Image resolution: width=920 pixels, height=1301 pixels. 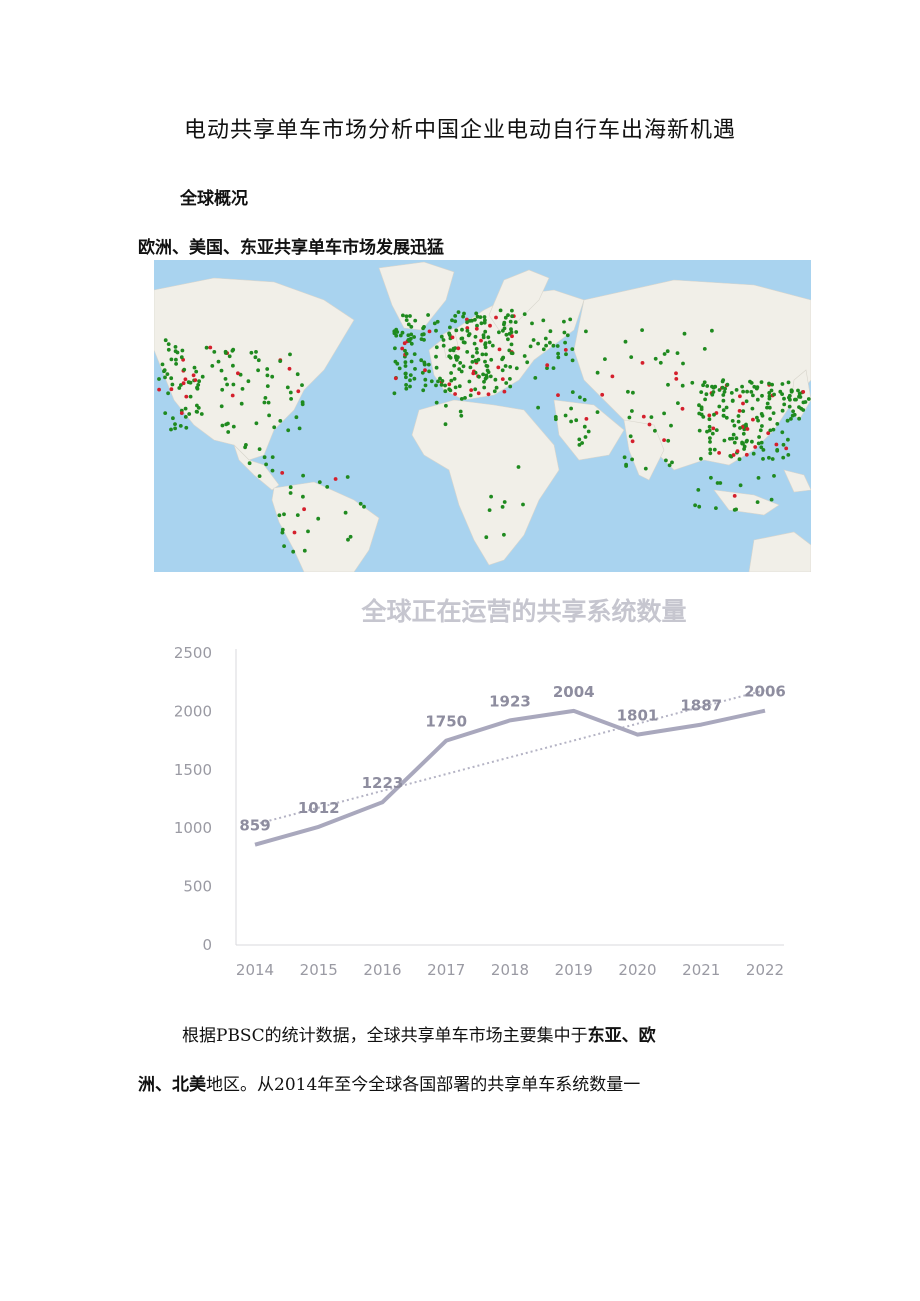 I want to click on y-tick-label: 2500, so click(x=193, y=653).